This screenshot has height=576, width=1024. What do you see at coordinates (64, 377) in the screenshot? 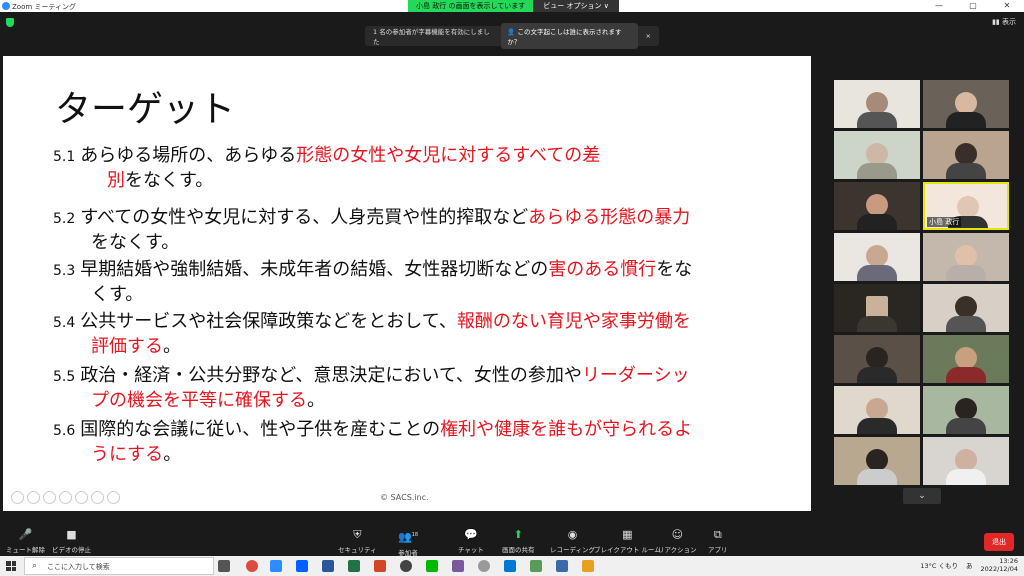
I see `item-number: 5.5` at bounding box center [64, 377].